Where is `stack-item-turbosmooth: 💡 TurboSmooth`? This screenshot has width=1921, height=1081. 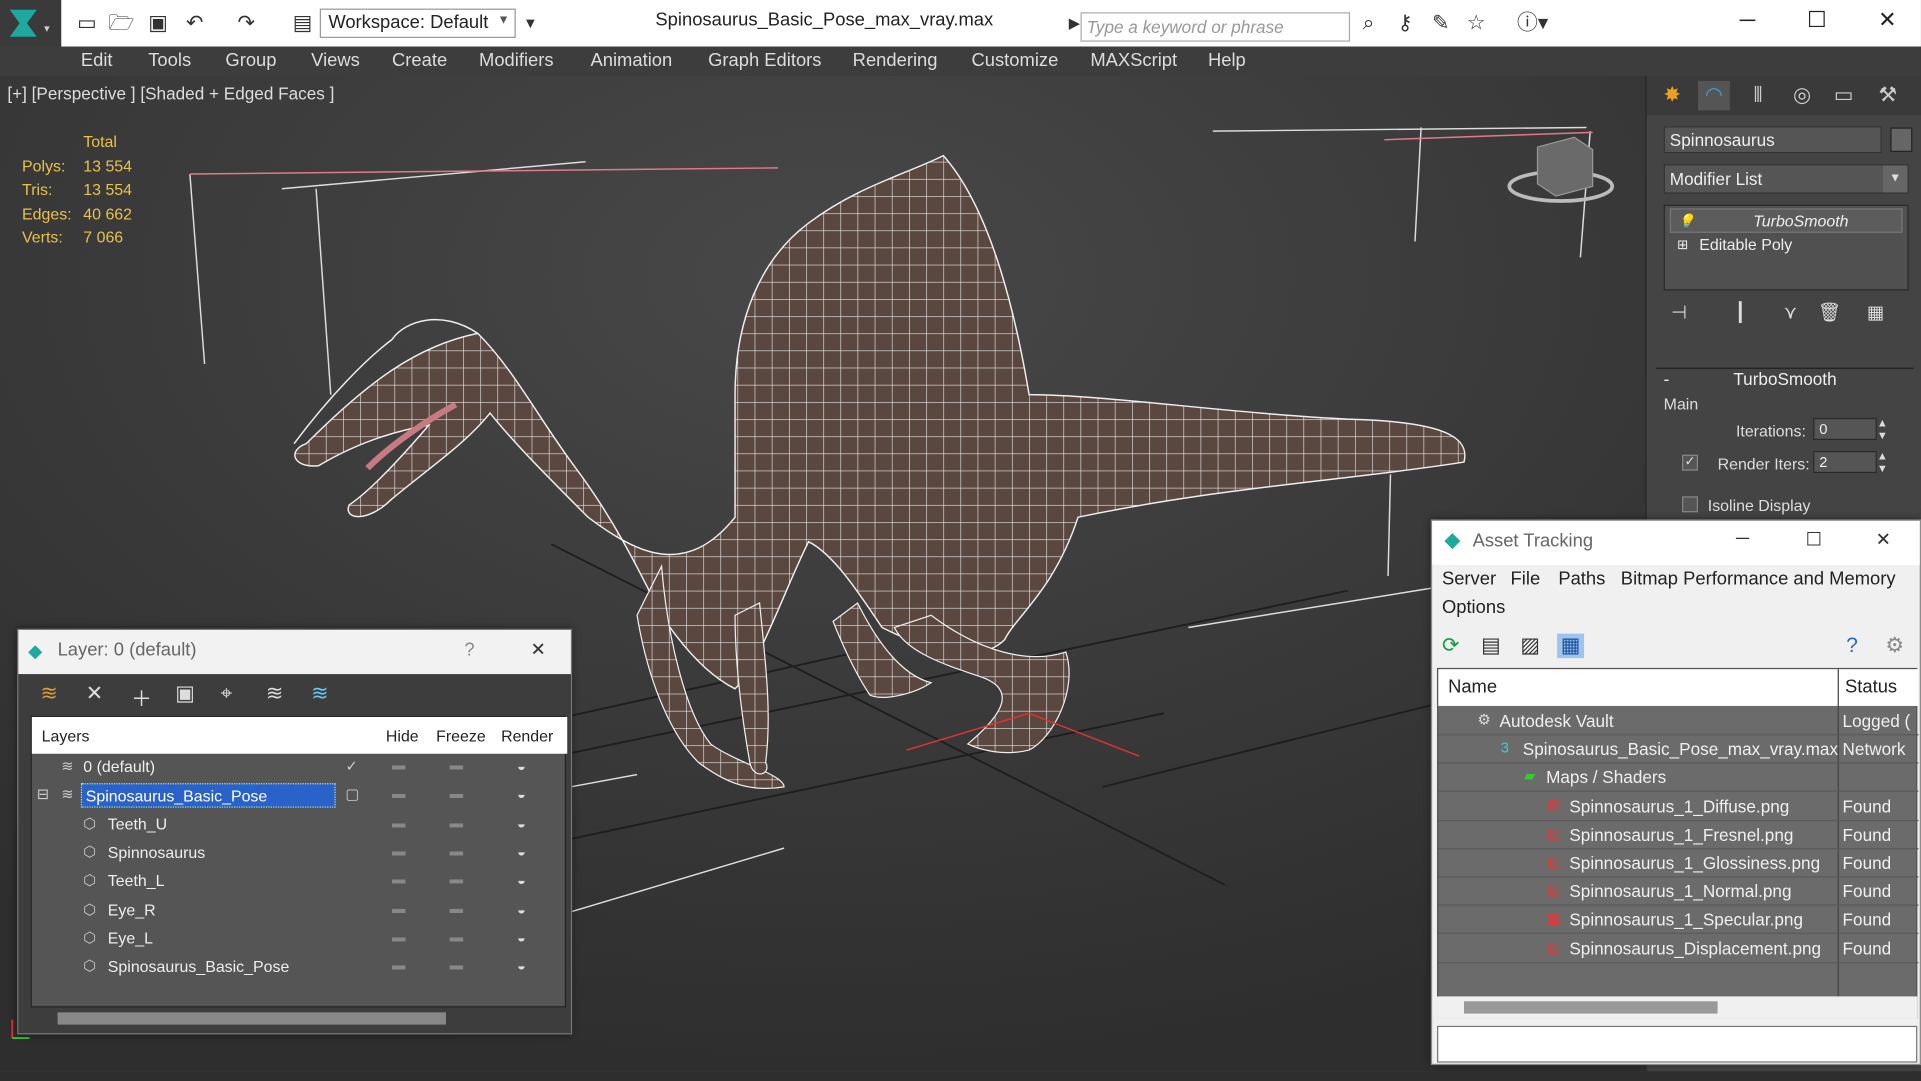
stack-item-turbosmooth: 💡 TurboSmooth is located at coordinates (1786, 220).